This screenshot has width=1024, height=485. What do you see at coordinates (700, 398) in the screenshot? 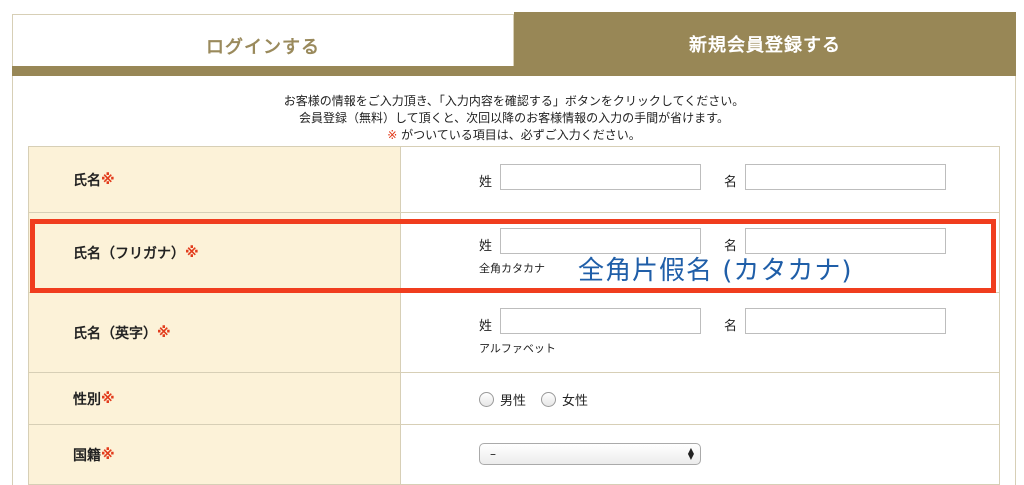
I see `field-gender: 男性 女性` at bounding box center [700, 398].